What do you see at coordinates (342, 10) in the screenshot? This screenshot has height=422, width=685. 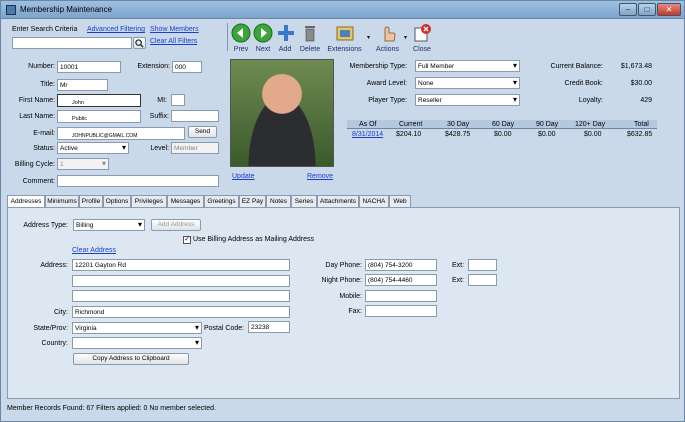 I see `title-bar: Membership Maintenance – □ ✕` at bounding box center [342, 10].